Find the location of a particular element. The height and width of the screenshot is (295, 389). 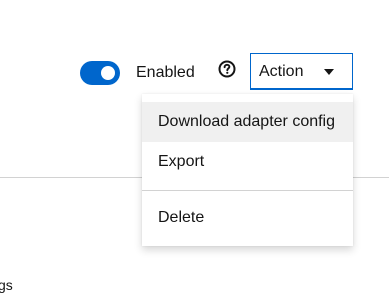

enabled-label: Enabled is located at coordinates (165, 72).